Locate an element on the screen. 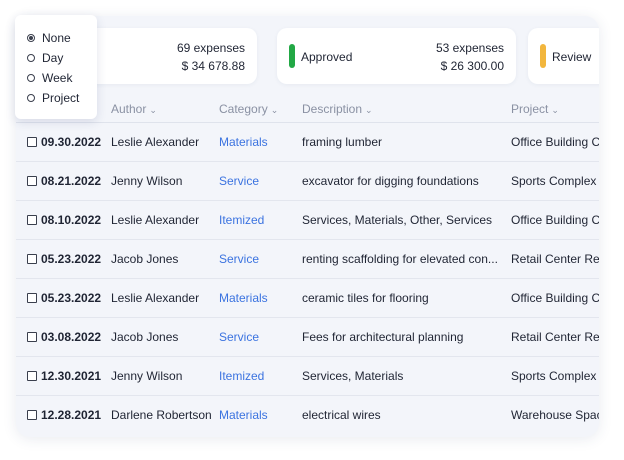 This screenshot has width=624, height=460. review-status-bar is located at coordinates (543, 56).